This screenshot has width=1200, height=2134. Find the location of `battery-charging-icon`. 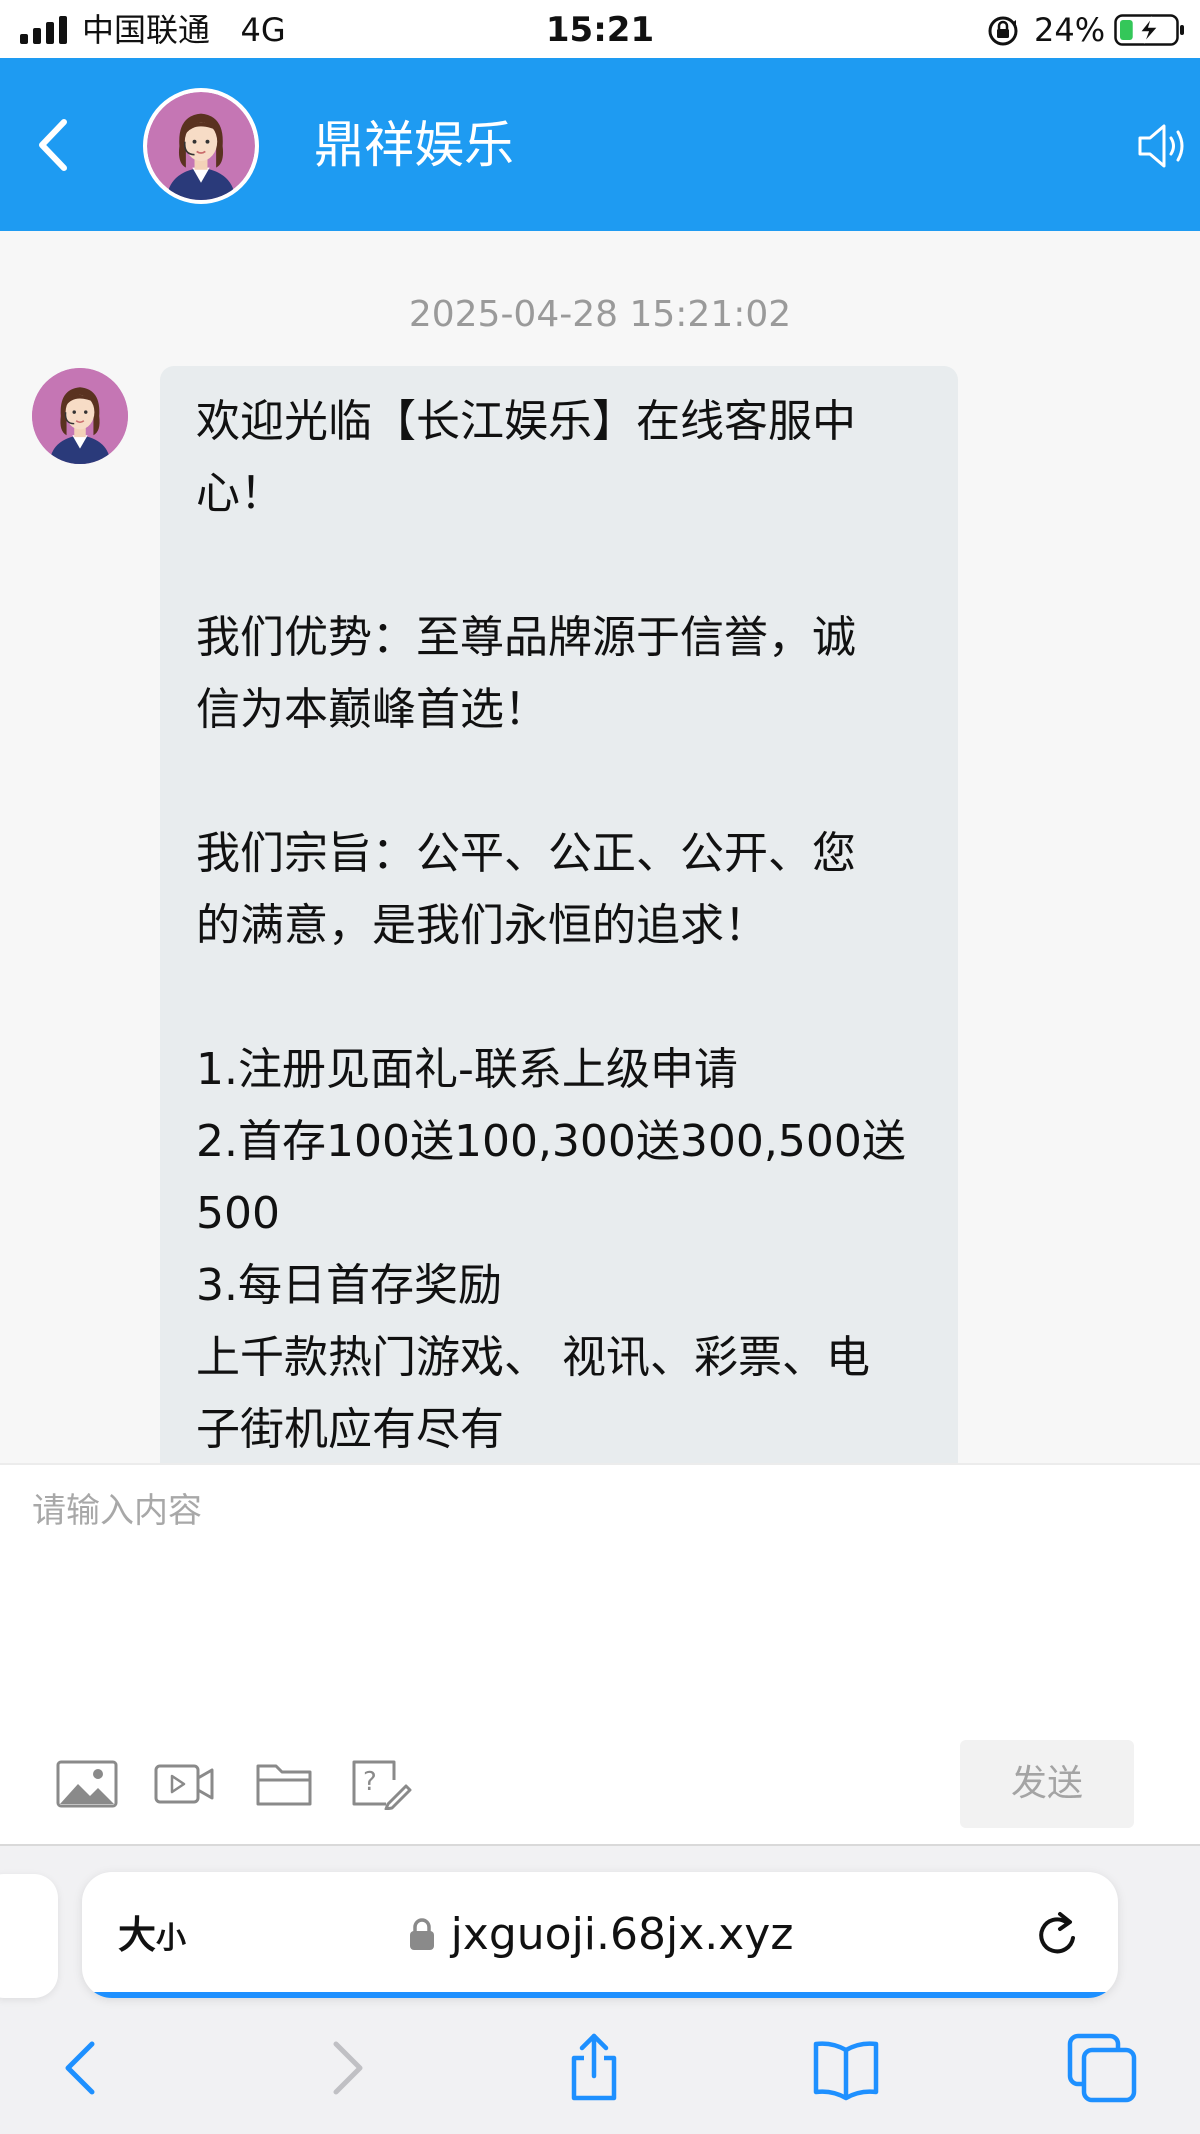

battery-charging-icon is located at coordinates (1149, 30).